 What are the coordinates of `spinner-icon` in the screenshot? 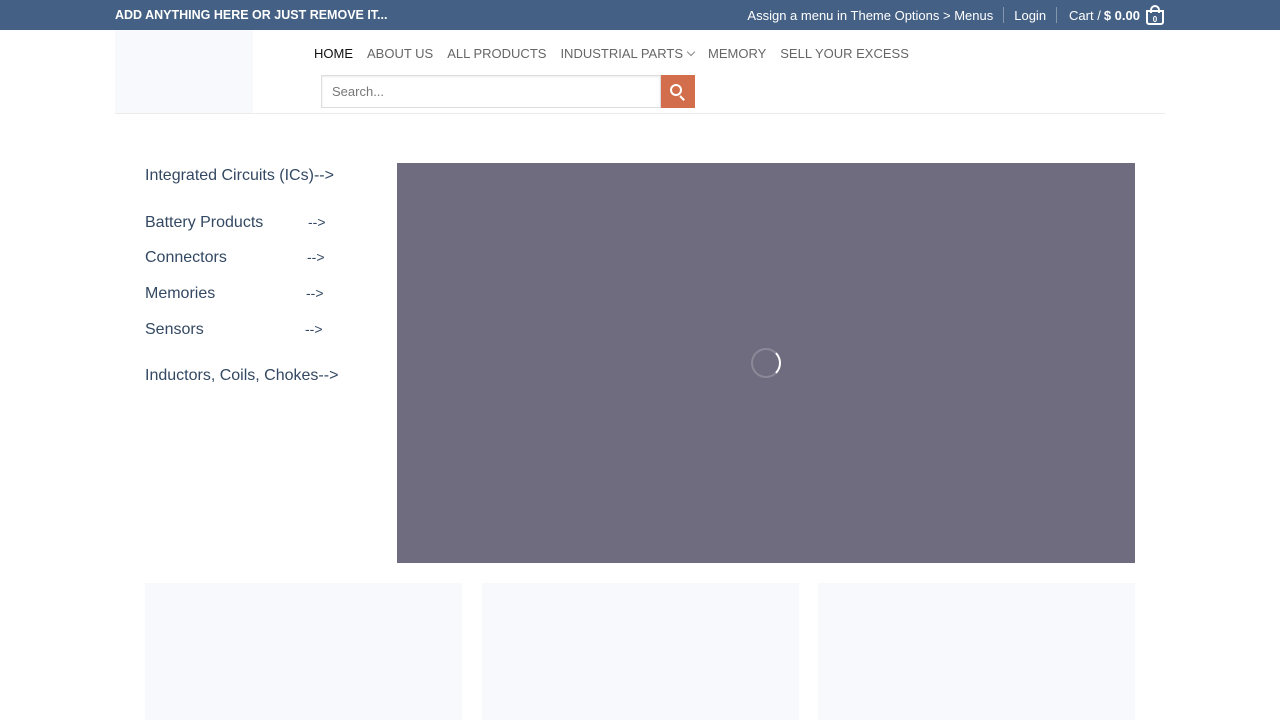 It's located at (766, 363).